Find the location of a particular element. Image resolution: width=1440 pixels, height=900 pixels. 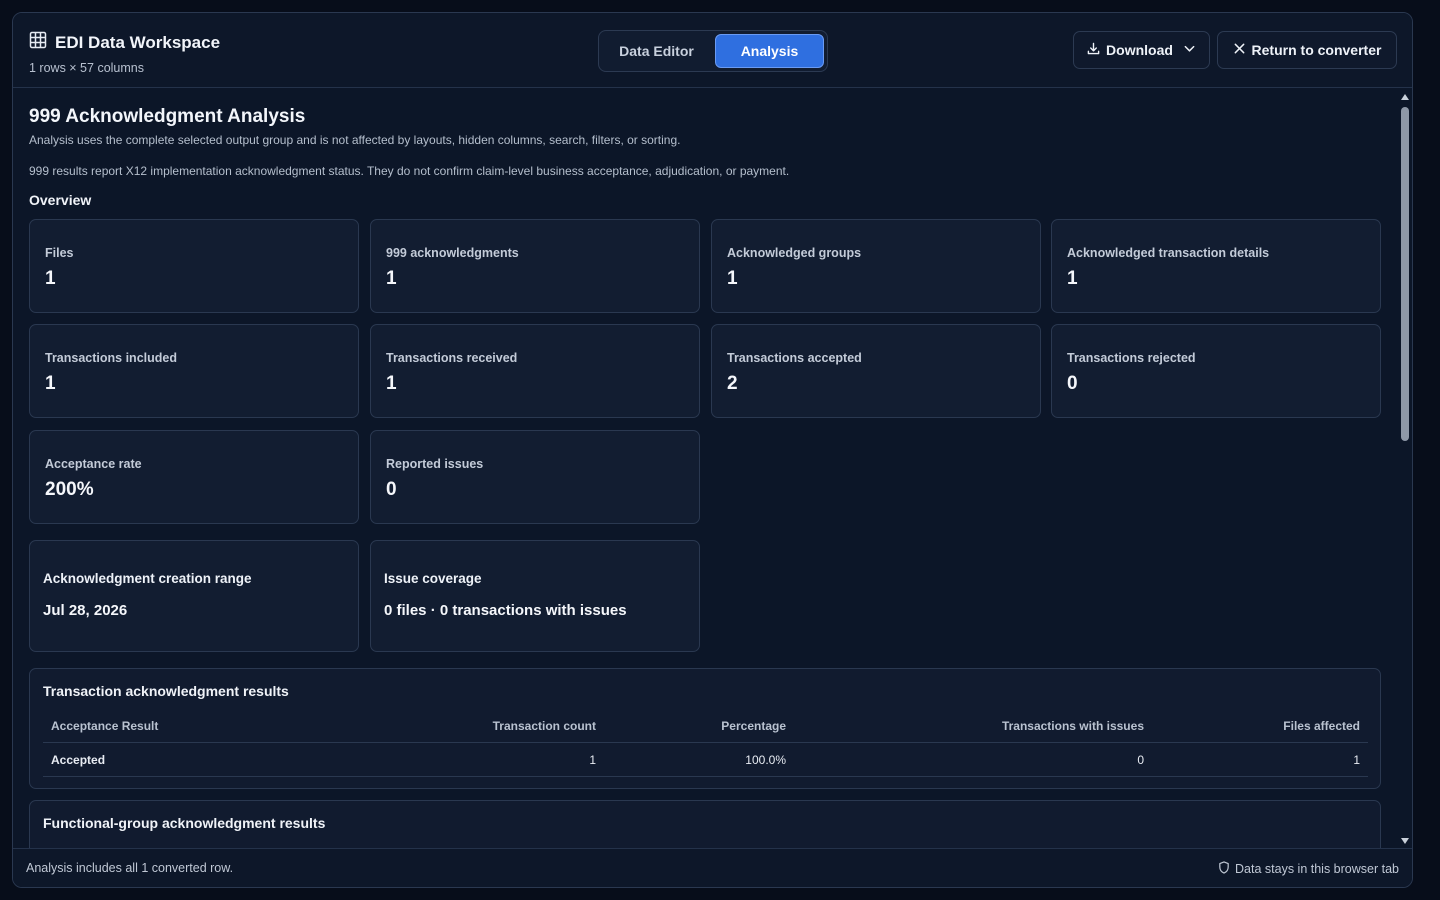

tab-data-editor: Data Editor is located at coordinates (656, 51).